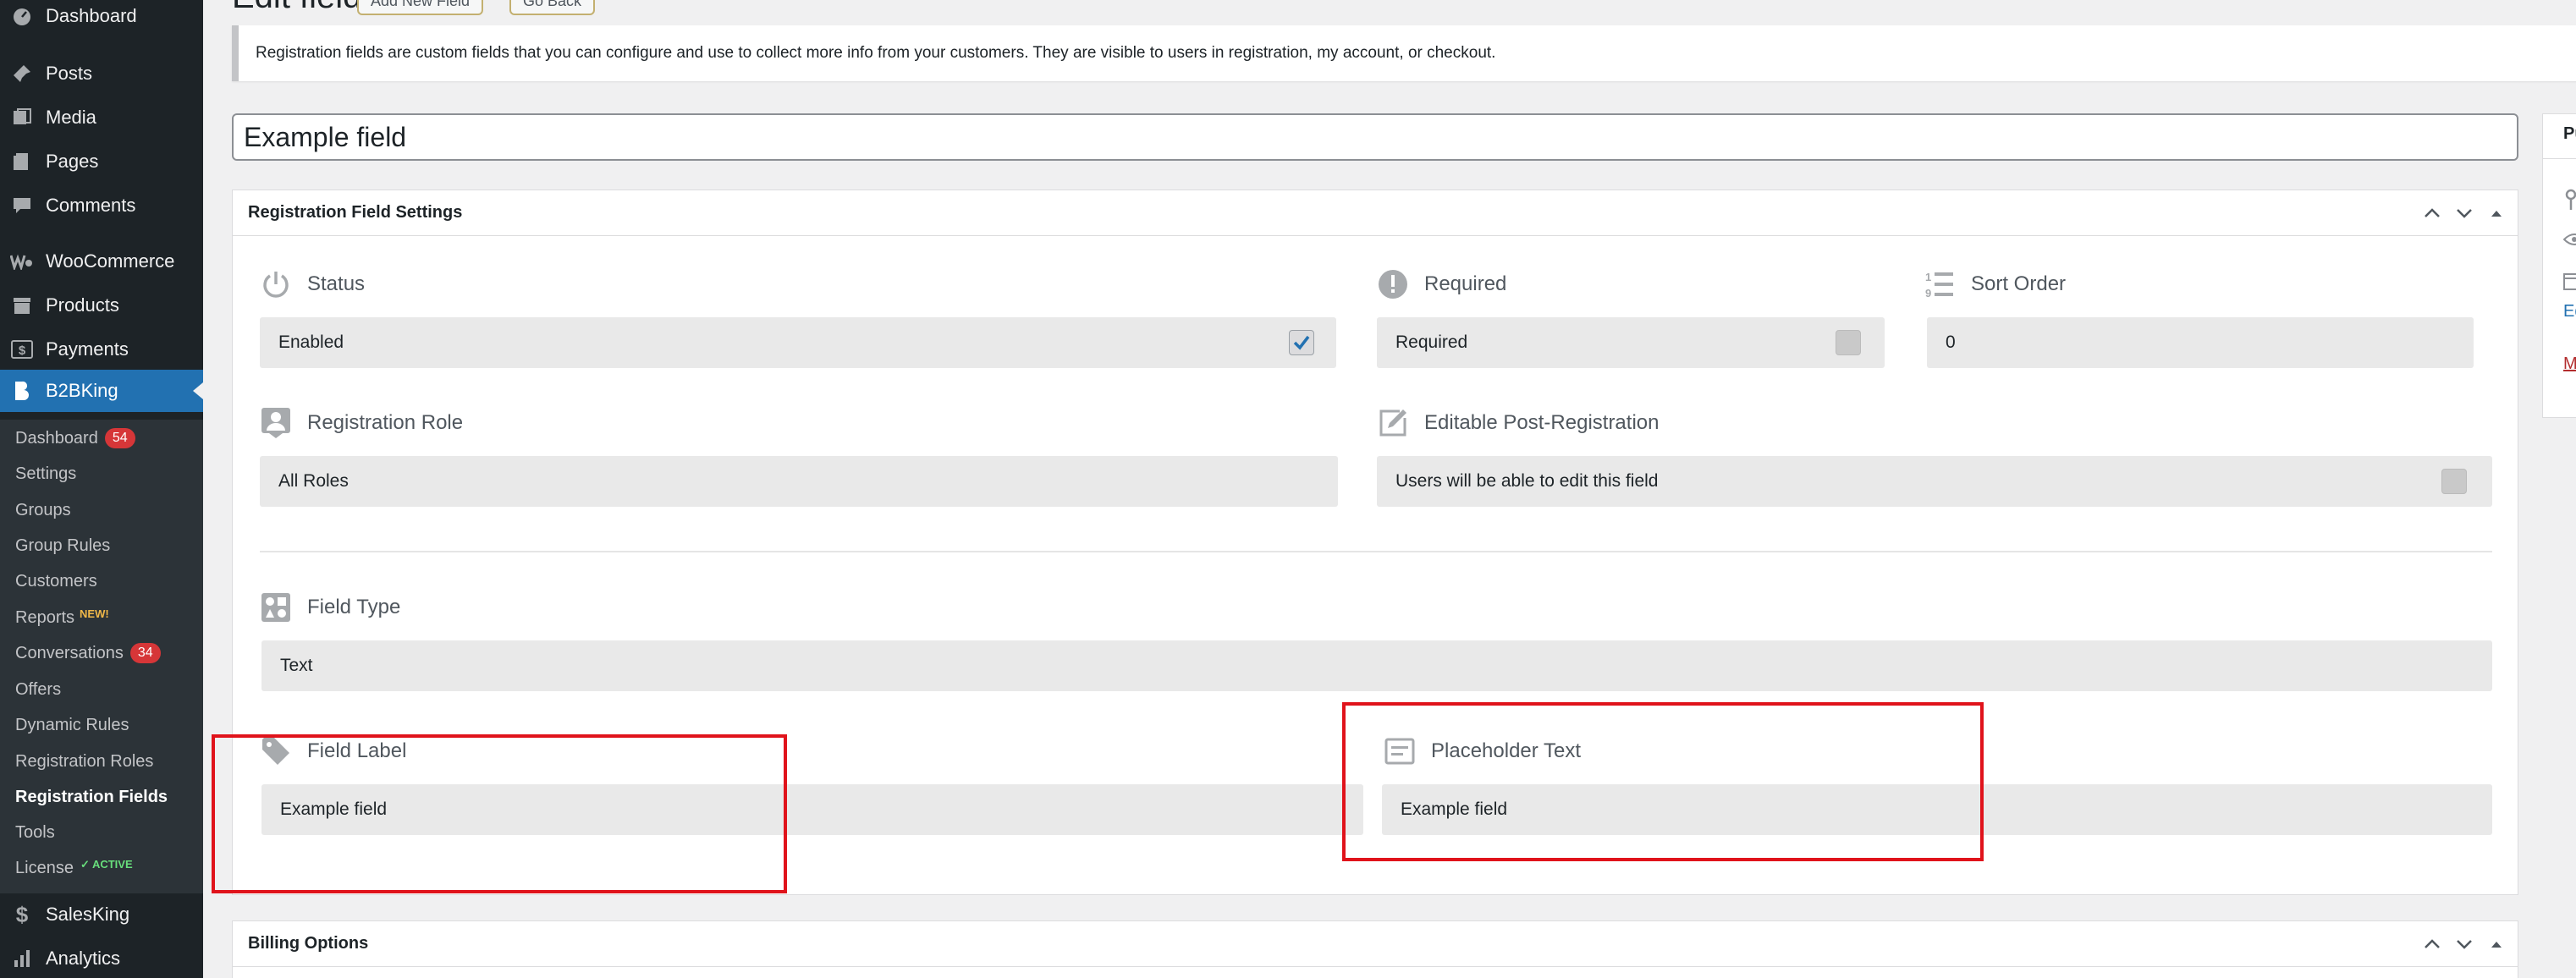  What do you see at coordinates (101, 391) in the screenshot?
I see `menu-b2bking: B2BKing` at bounding box center [101, 391].